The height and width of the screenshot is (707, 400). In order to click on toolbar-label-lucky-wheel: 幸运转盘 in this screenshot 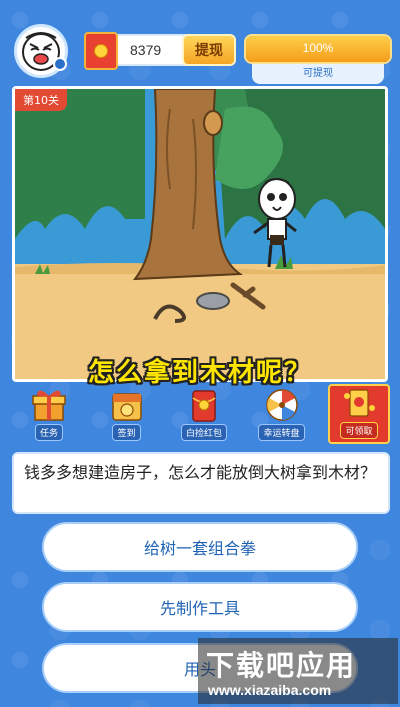, I will do `click(281, 432)`.